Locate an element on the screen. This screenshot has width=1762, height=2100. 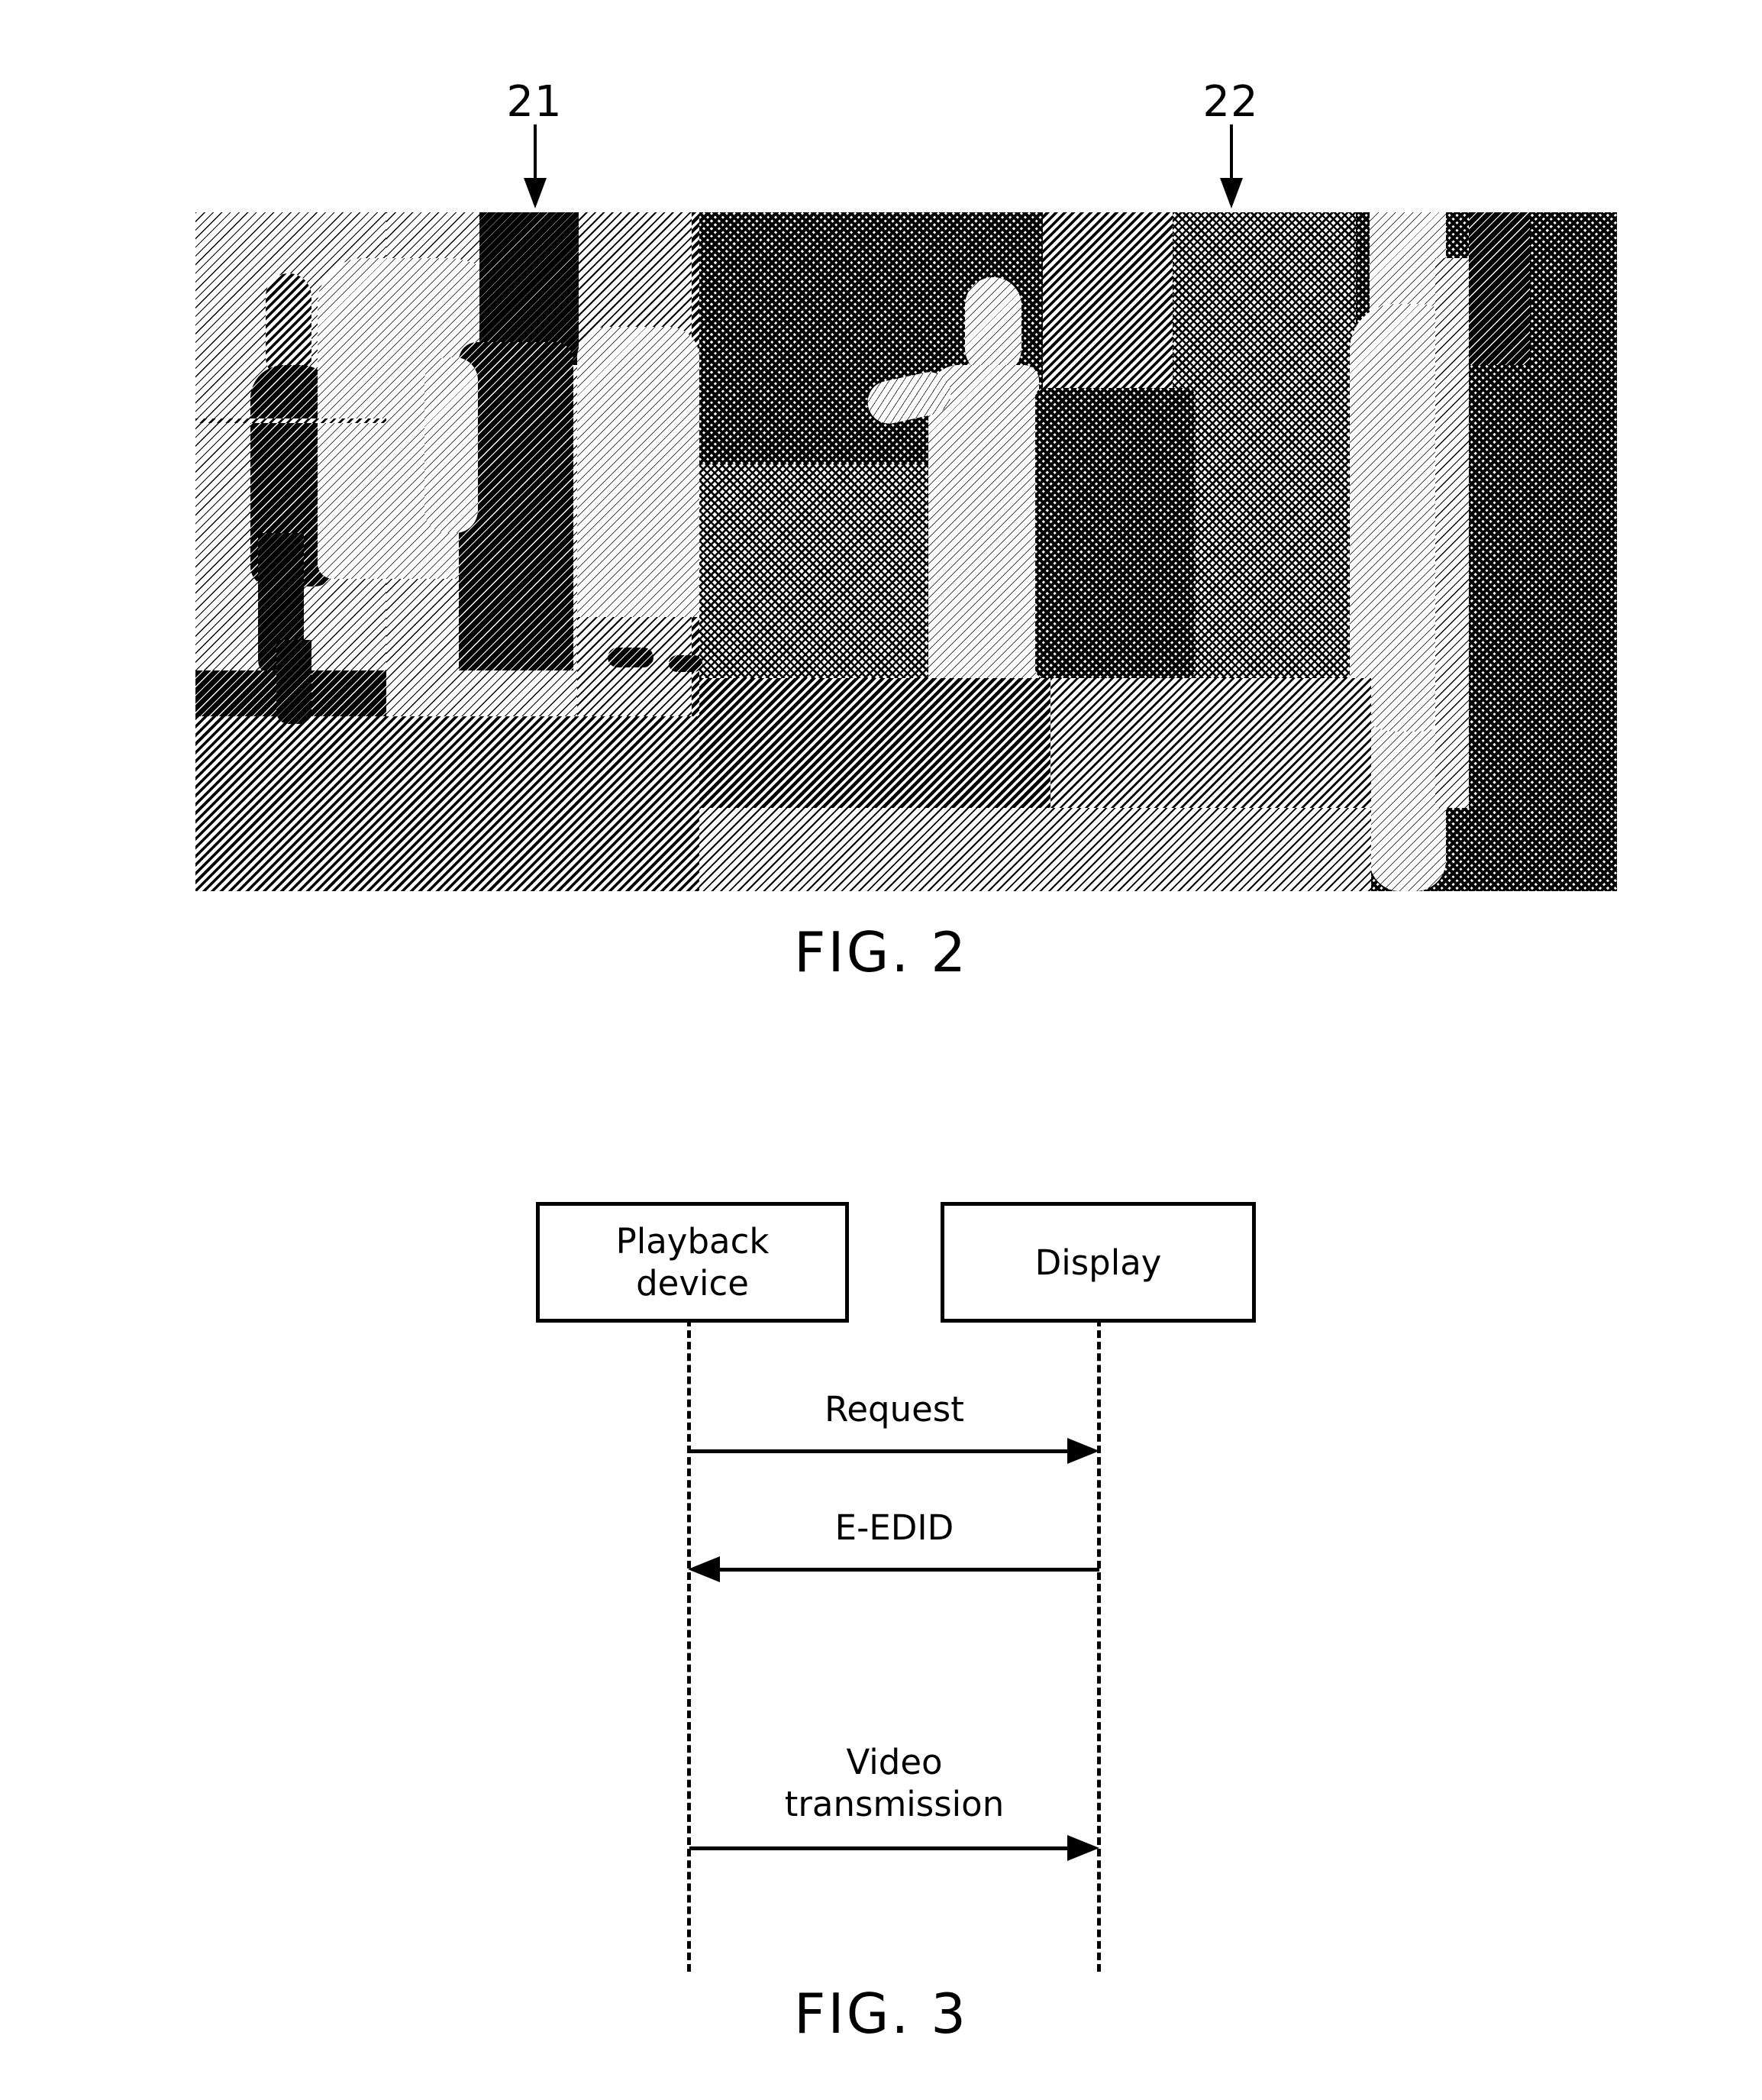
callout-22: 22 is located at coordinates (1230, 142).